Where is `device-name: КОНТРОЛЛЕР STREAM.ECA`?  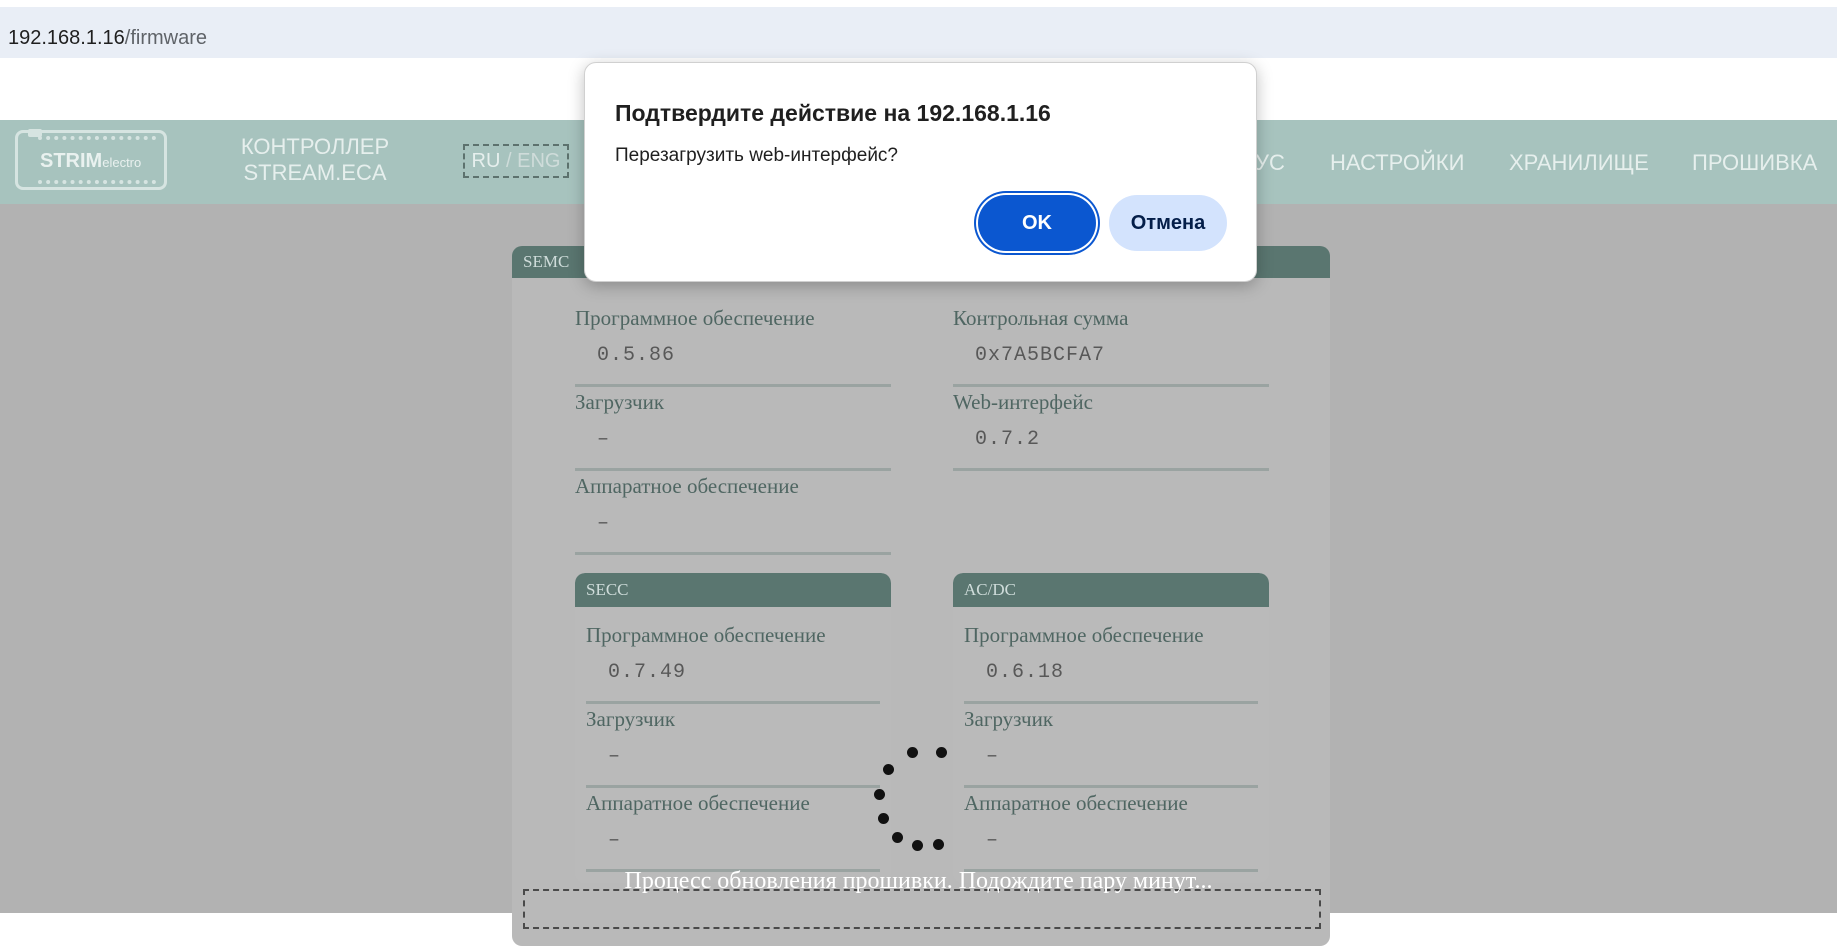 device-name: КОНТРОЛЛЕР STREAM.ECA is located at coordinates (315, 160).